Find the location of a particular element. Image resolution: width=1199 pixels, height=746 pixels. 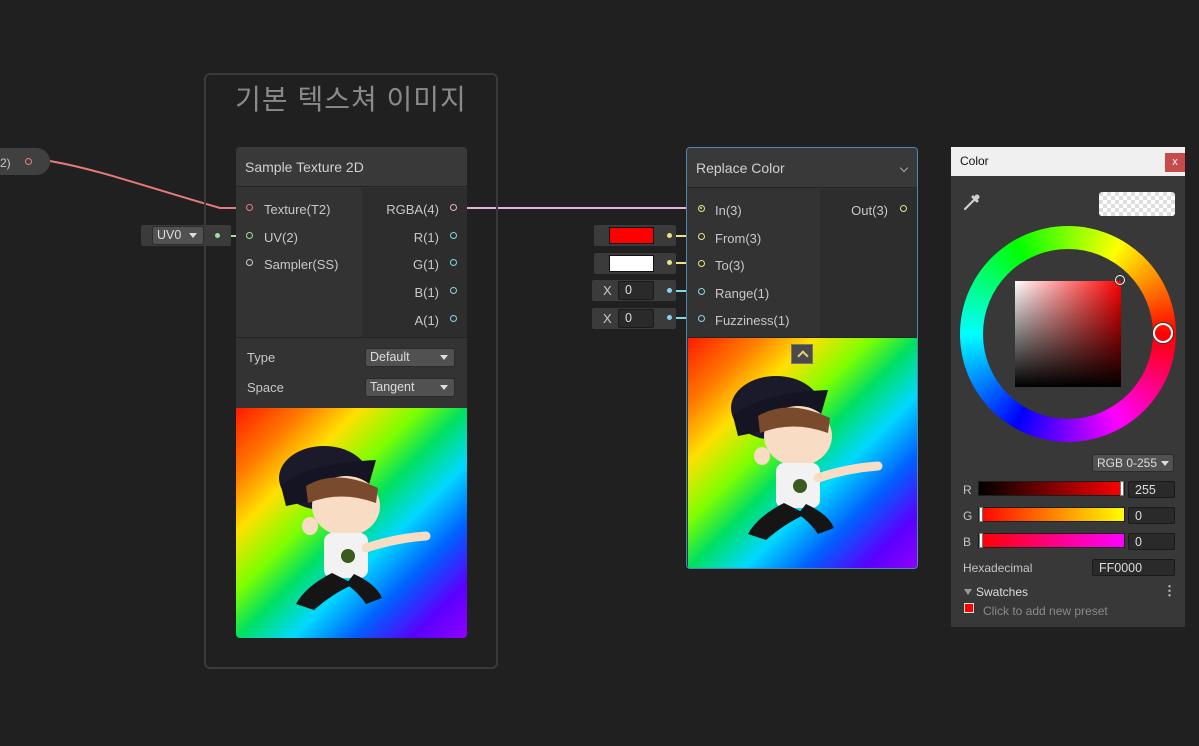

b-output-label: B(1) is located at coordinates (426, 292).